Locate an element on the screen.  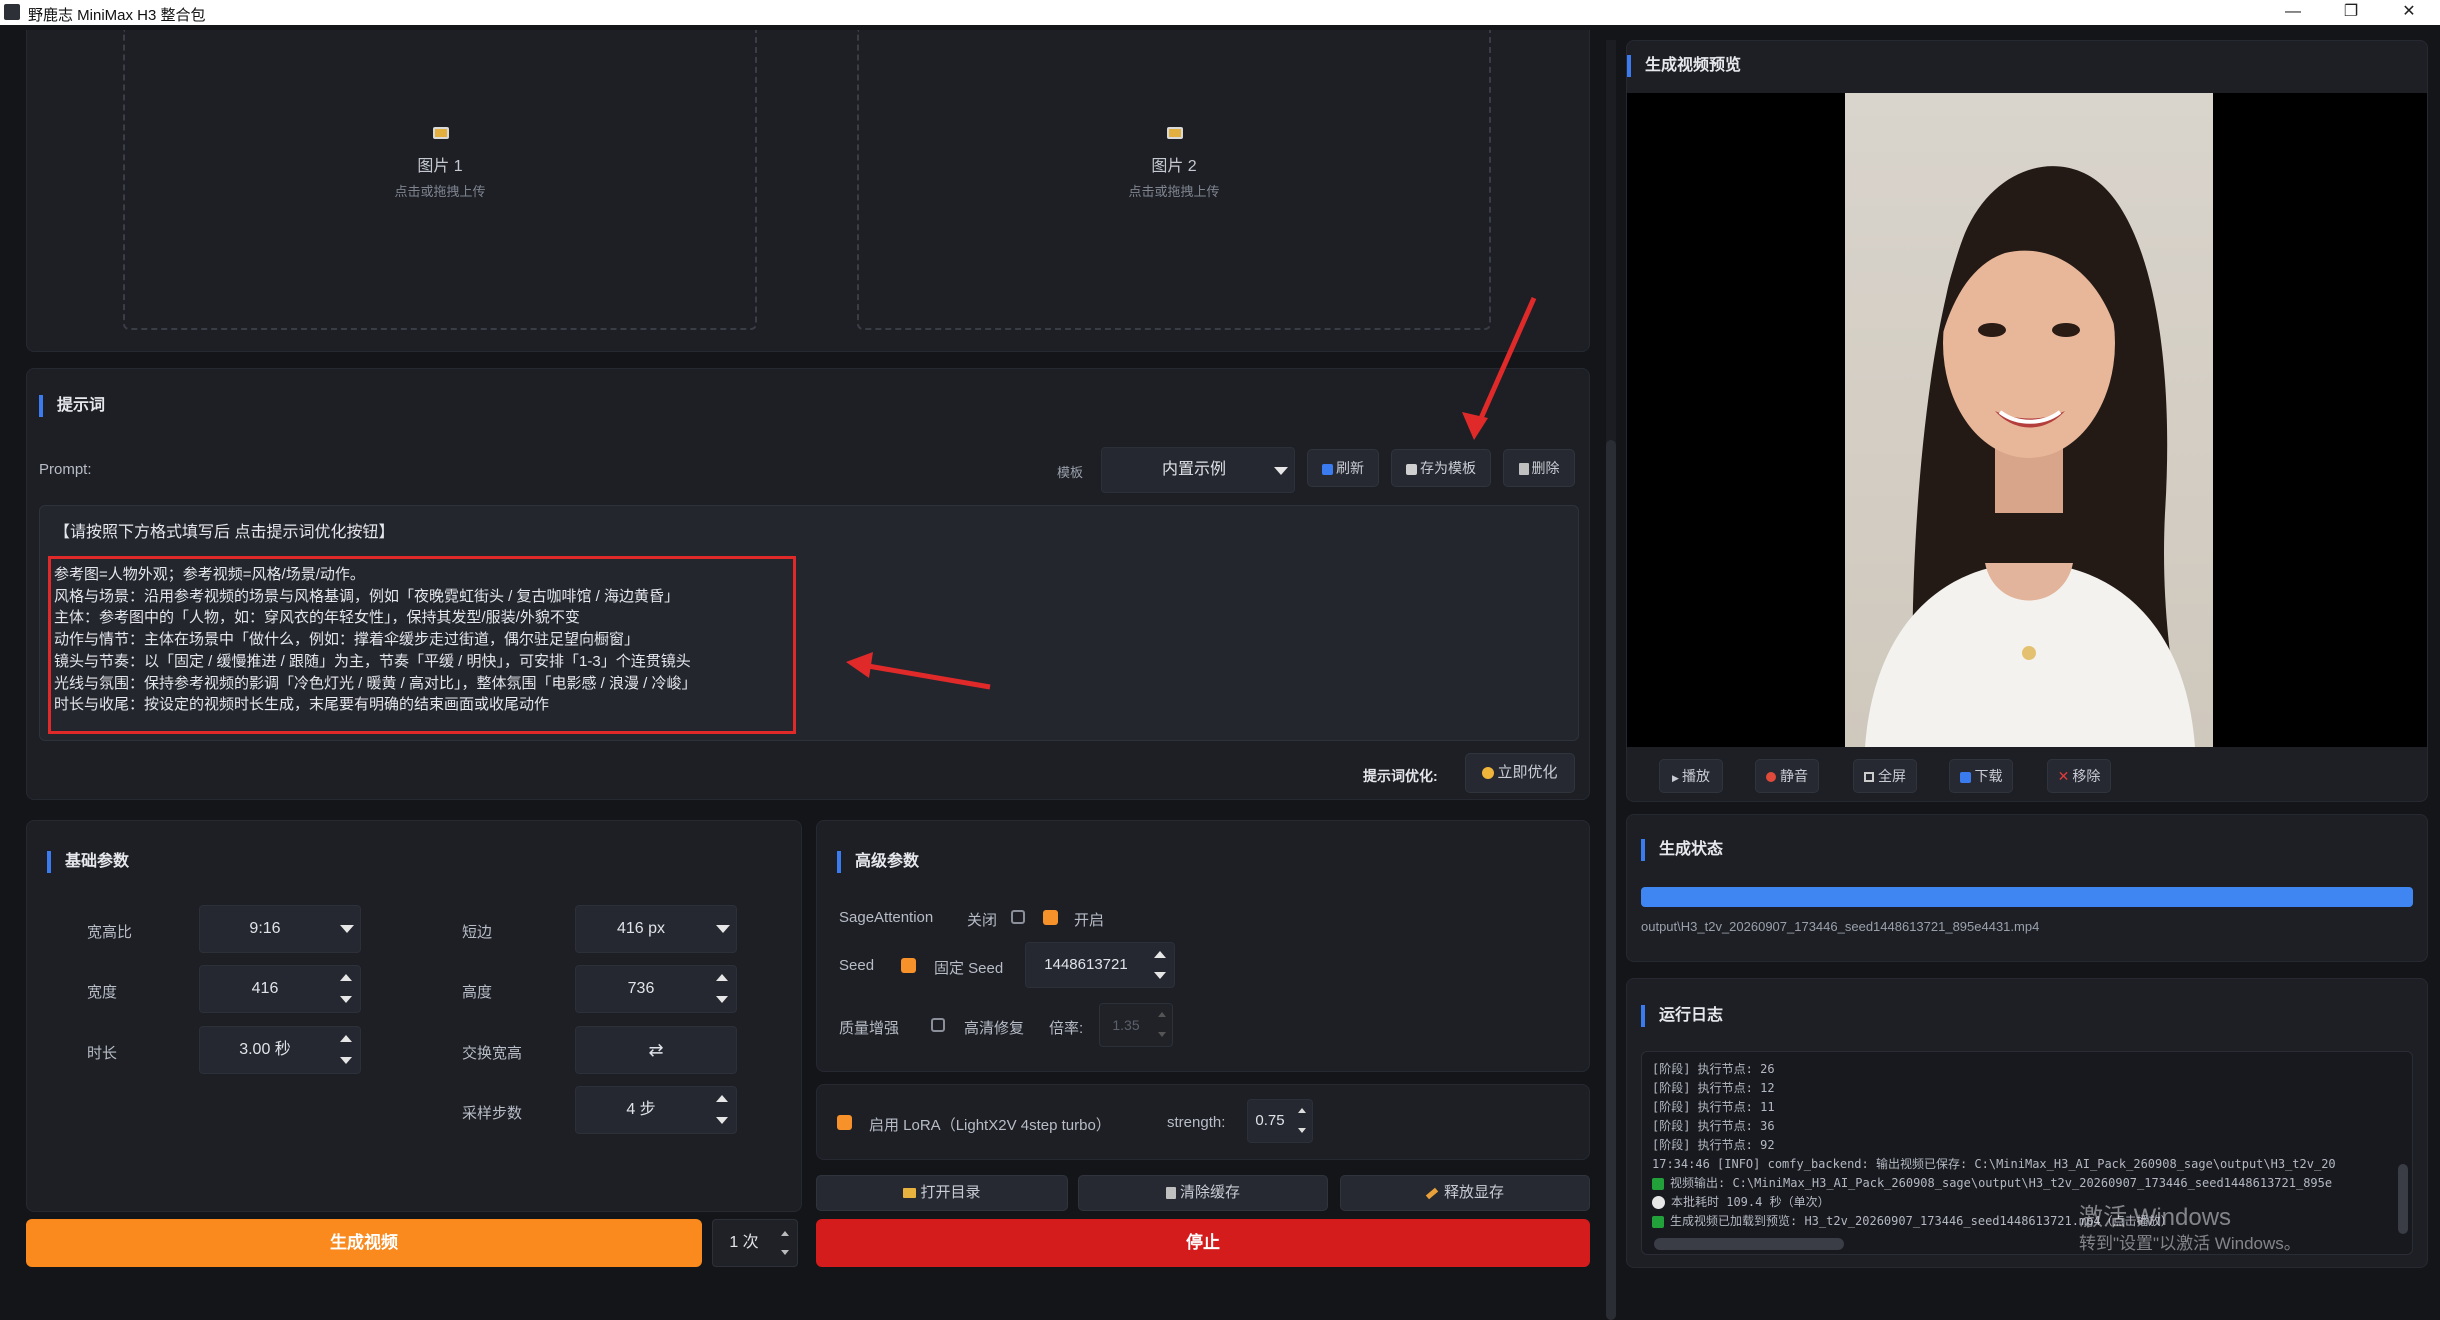
remove-button: ✕ 移除 is located at coordinates (2079, 776).